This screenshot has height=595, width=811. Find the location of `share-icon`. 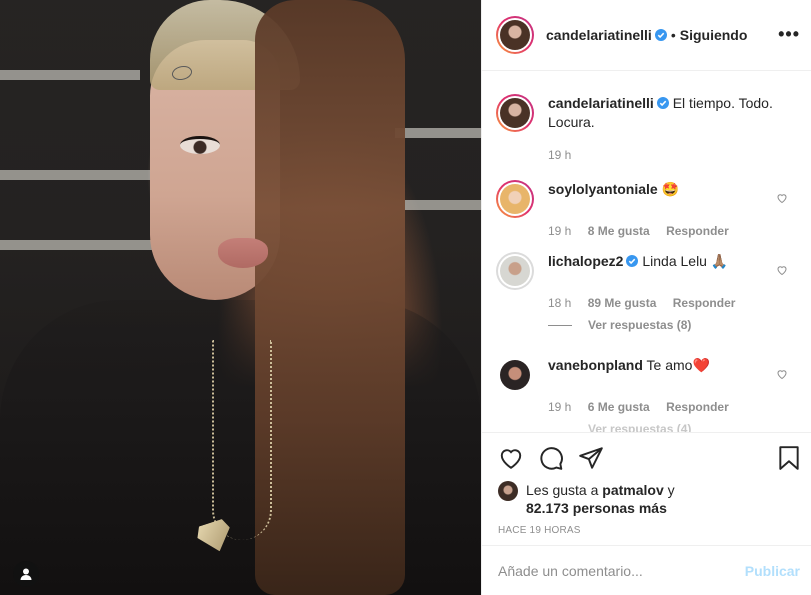

share-icon is located at coordinates (591, 458).